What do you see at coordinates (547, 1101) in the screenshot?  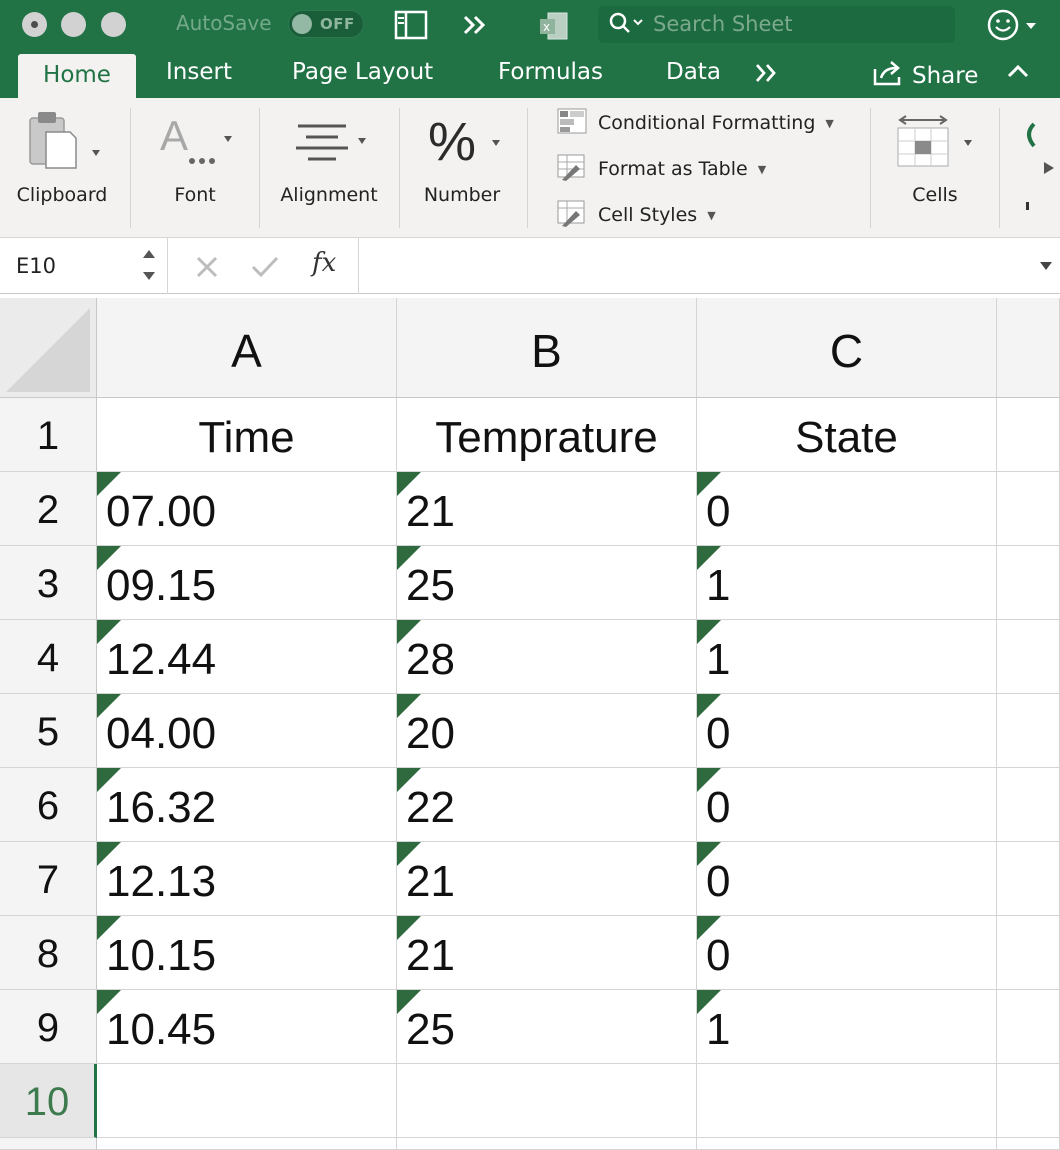 I see `cell-b10` at bounding box center [547, 1101].